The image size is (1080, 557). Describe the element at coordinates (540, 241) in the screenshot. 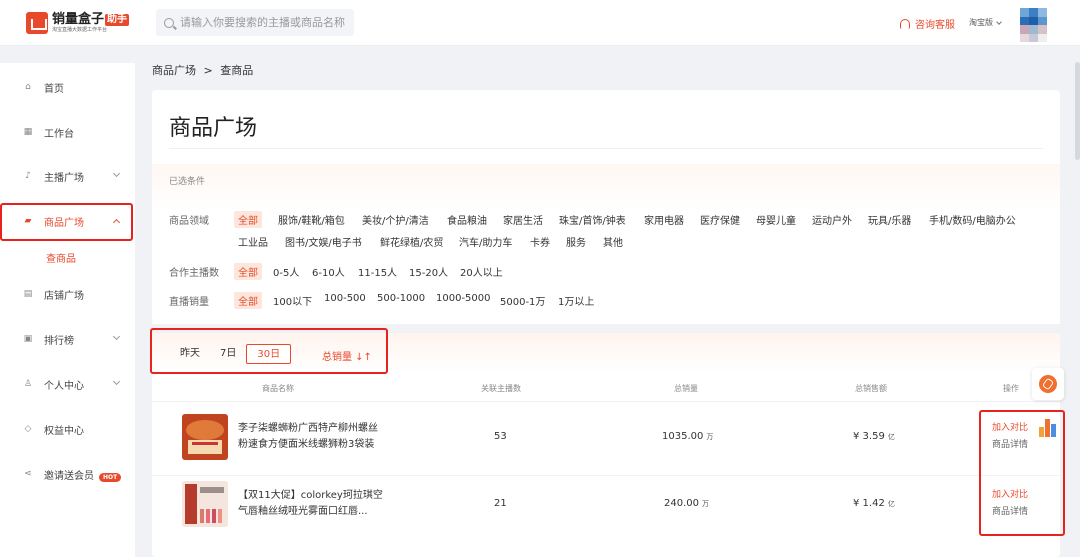

I see `category-option: 卡券` at that location.